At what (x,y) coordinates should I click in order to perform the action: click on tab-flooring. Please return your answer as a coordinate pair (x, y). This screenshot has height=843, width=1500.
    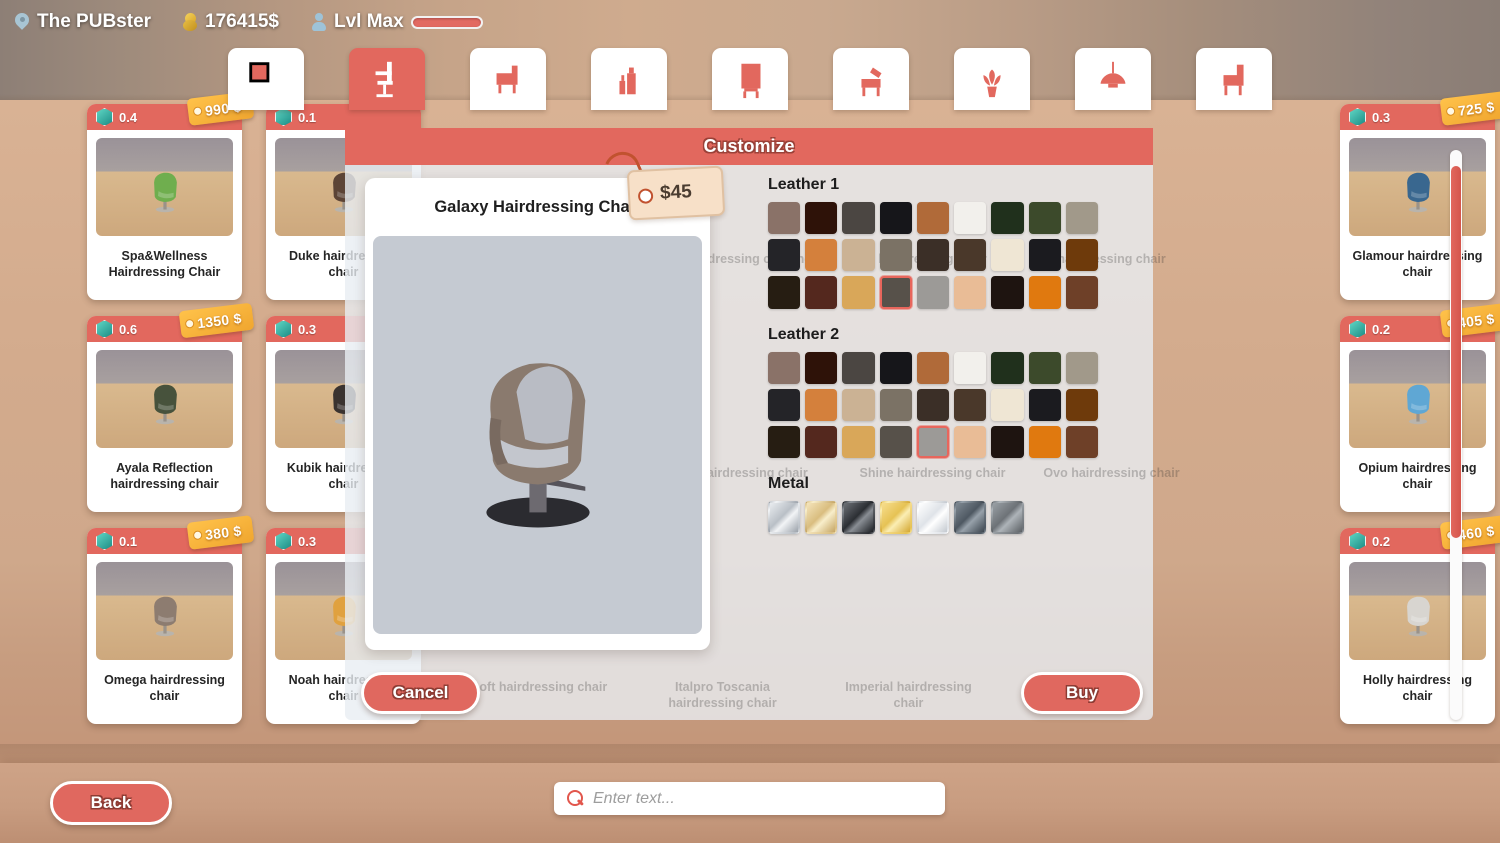
    Looking at the image, I should click on (266, 79).